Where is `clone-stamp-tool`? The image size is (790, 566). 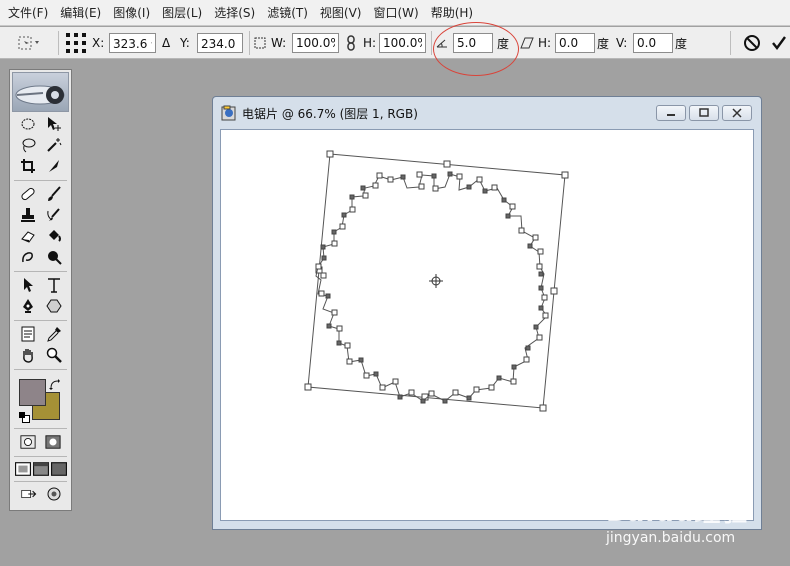
clone-stamp-tool is located at coordinates (28, 215).